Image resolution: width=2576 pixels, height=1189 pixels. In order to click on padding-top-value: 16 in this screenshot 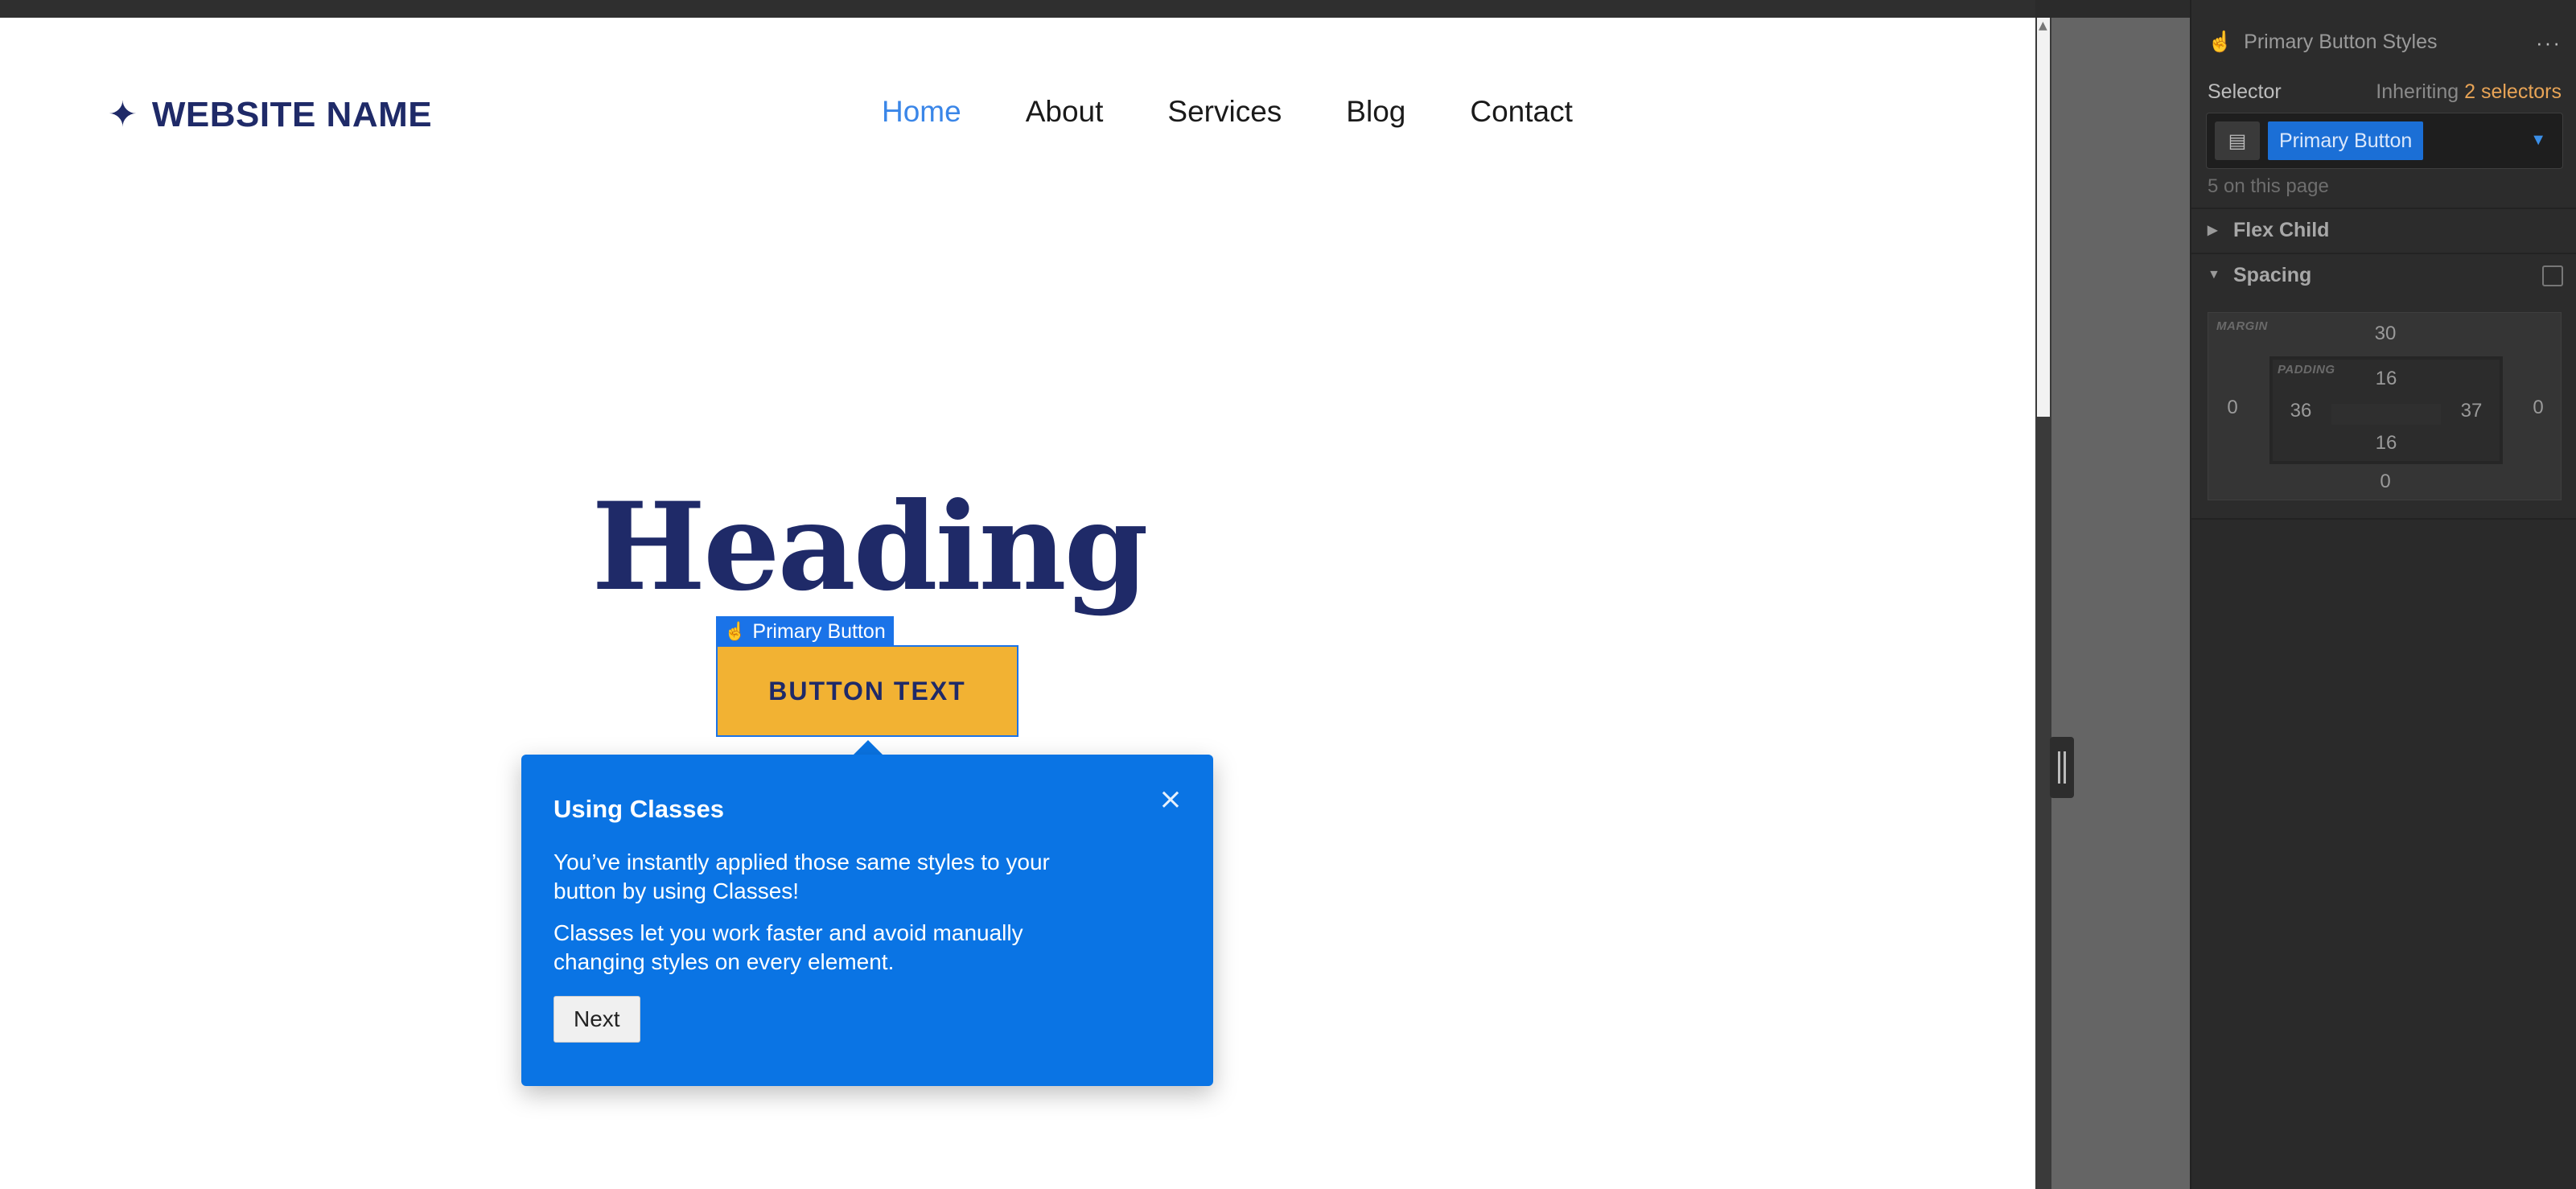, I will do `click(2386, 379)`.